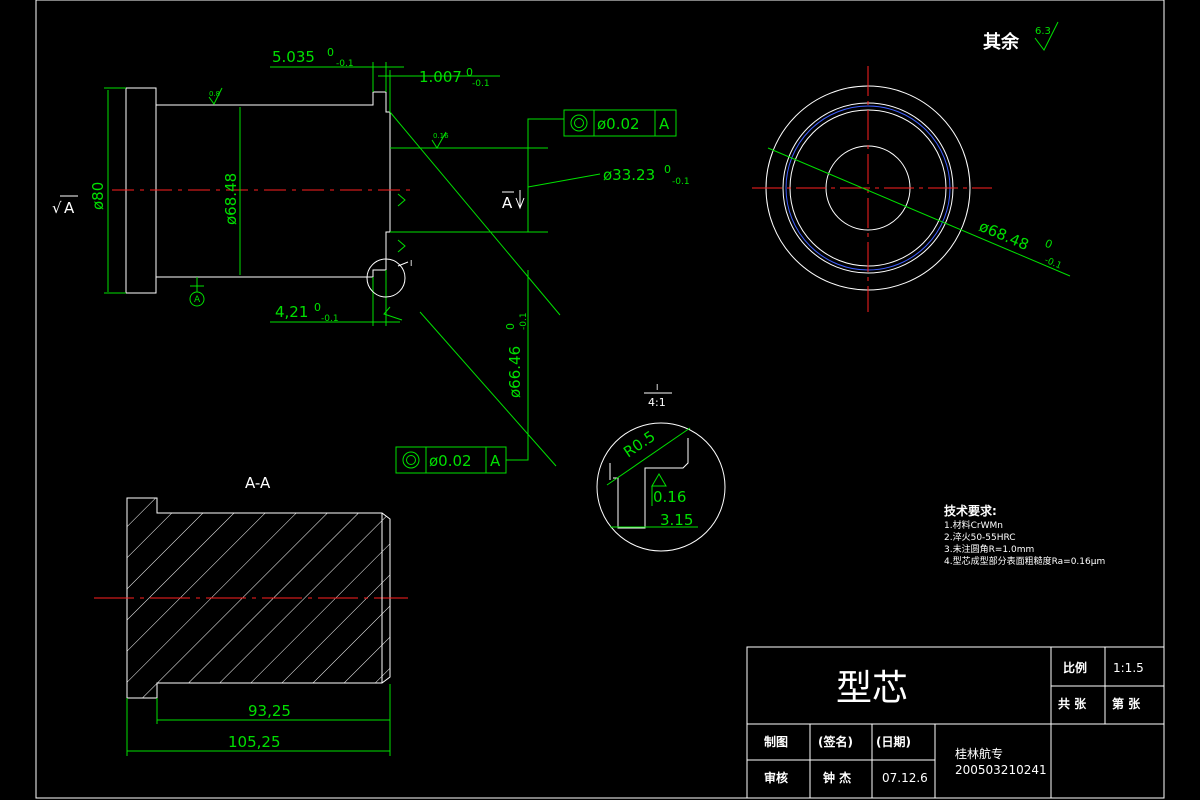 Image resolution: width=1200 pixels, height=800 pixels. What do you see at coordinates (98, 196) in the screenshot?
I see `dim-phi80-text: ø80` at bounding box center [98, 196].